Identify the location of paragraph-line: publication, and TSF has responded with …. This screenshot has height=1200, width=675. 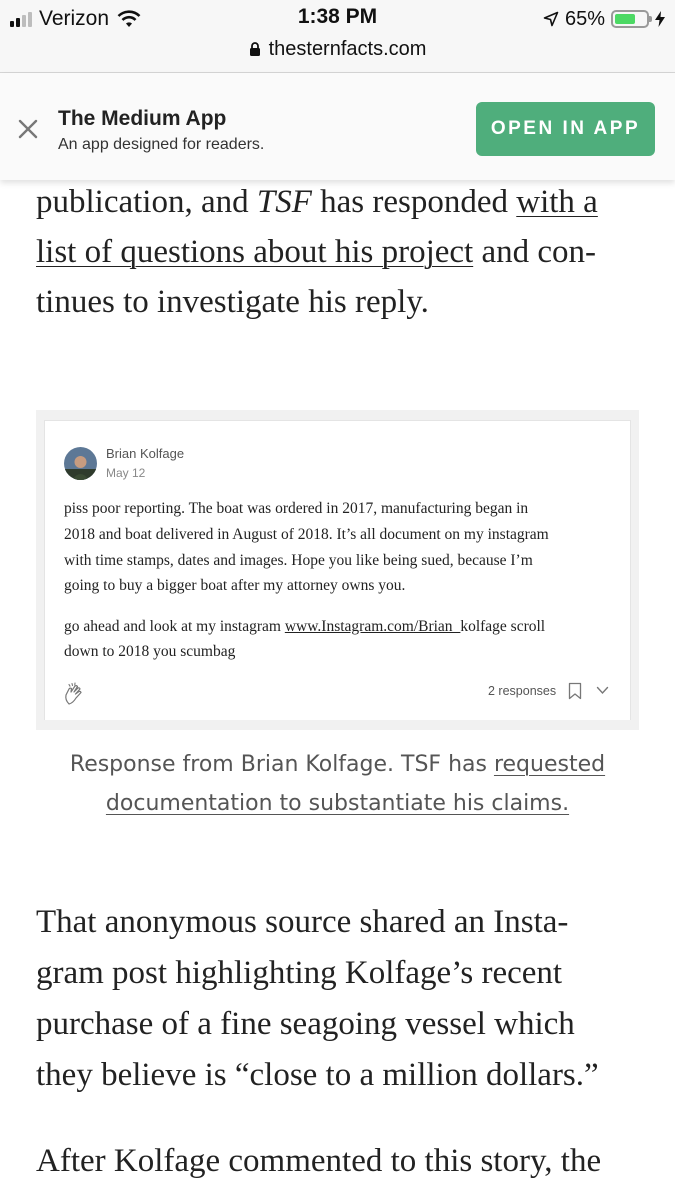
(317, 202).